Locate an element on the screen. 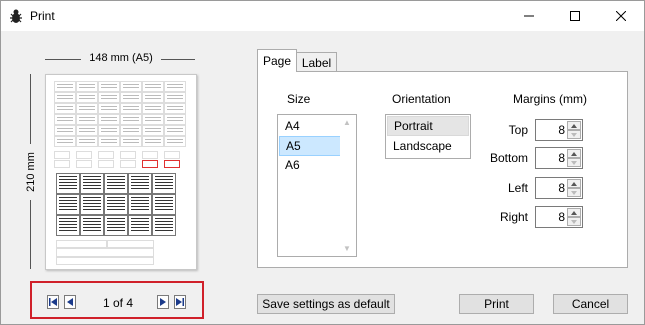 The height and width of the screenshot is (325, 645). scroll-up-icon: ▲ is located at coordinates (347, 122).